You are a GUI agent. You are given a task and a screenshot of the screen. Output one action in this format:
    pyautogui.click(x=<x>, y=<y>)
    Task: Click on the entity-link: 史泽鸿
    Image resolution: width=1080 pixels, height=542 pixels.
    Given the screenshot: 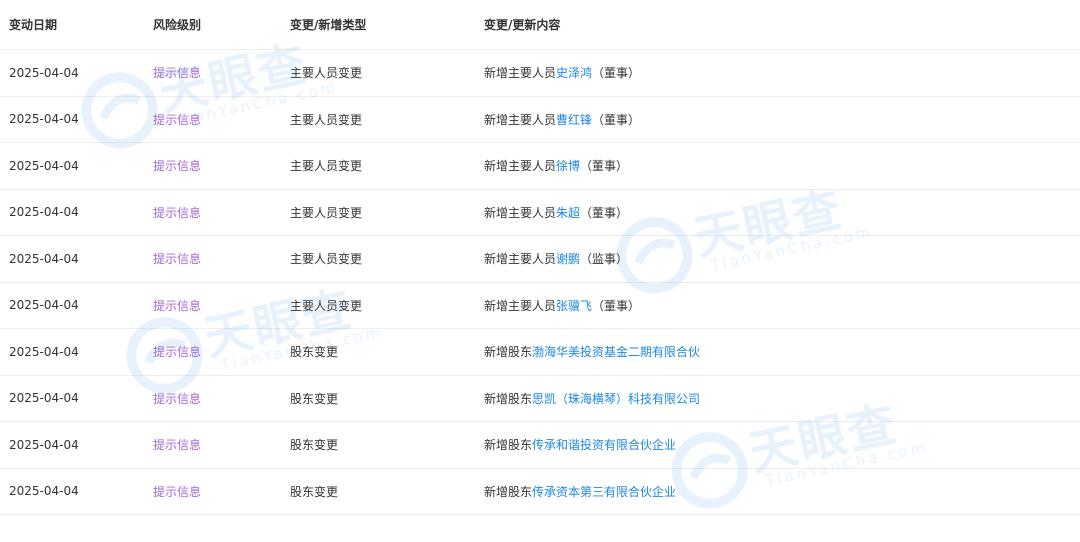 What is the action you would take?
    pyautogui.click(x=574, y=72)
    